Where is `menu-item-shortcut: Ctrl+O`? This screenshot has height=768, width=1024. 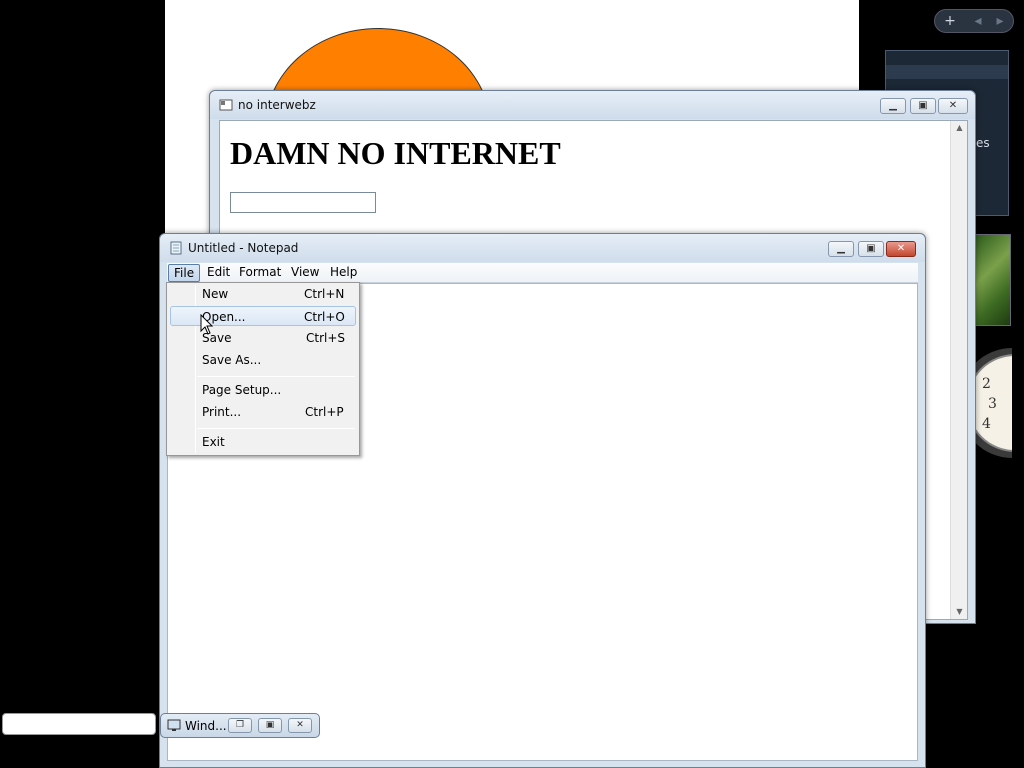 menu-item-shortcut: Ctrl+O is located at coordinates (324, 317).